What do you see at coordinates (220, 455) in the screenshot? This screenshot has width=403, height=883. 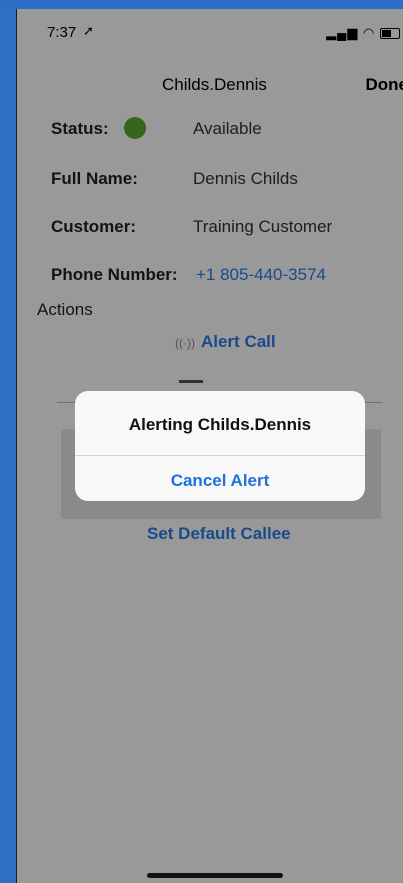 I see `alert-dialog-divider` at bounding box center [220, 455].